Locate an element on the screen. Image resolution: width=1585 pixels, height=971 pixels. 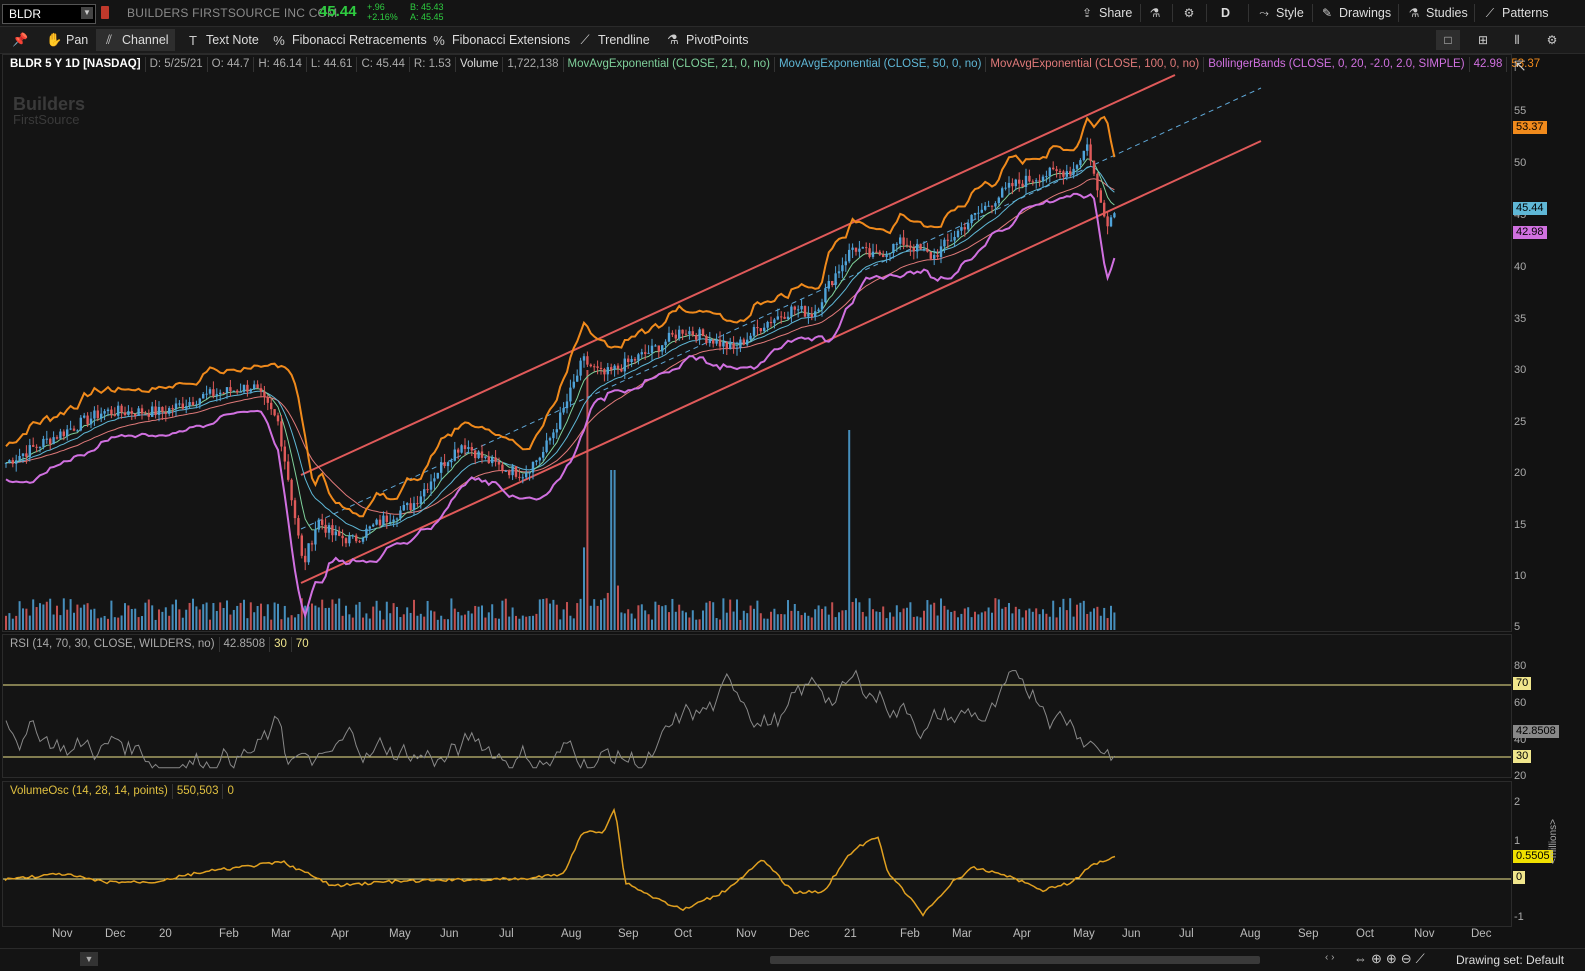
time-tick: Nov is located at coordinates (1424, 934).